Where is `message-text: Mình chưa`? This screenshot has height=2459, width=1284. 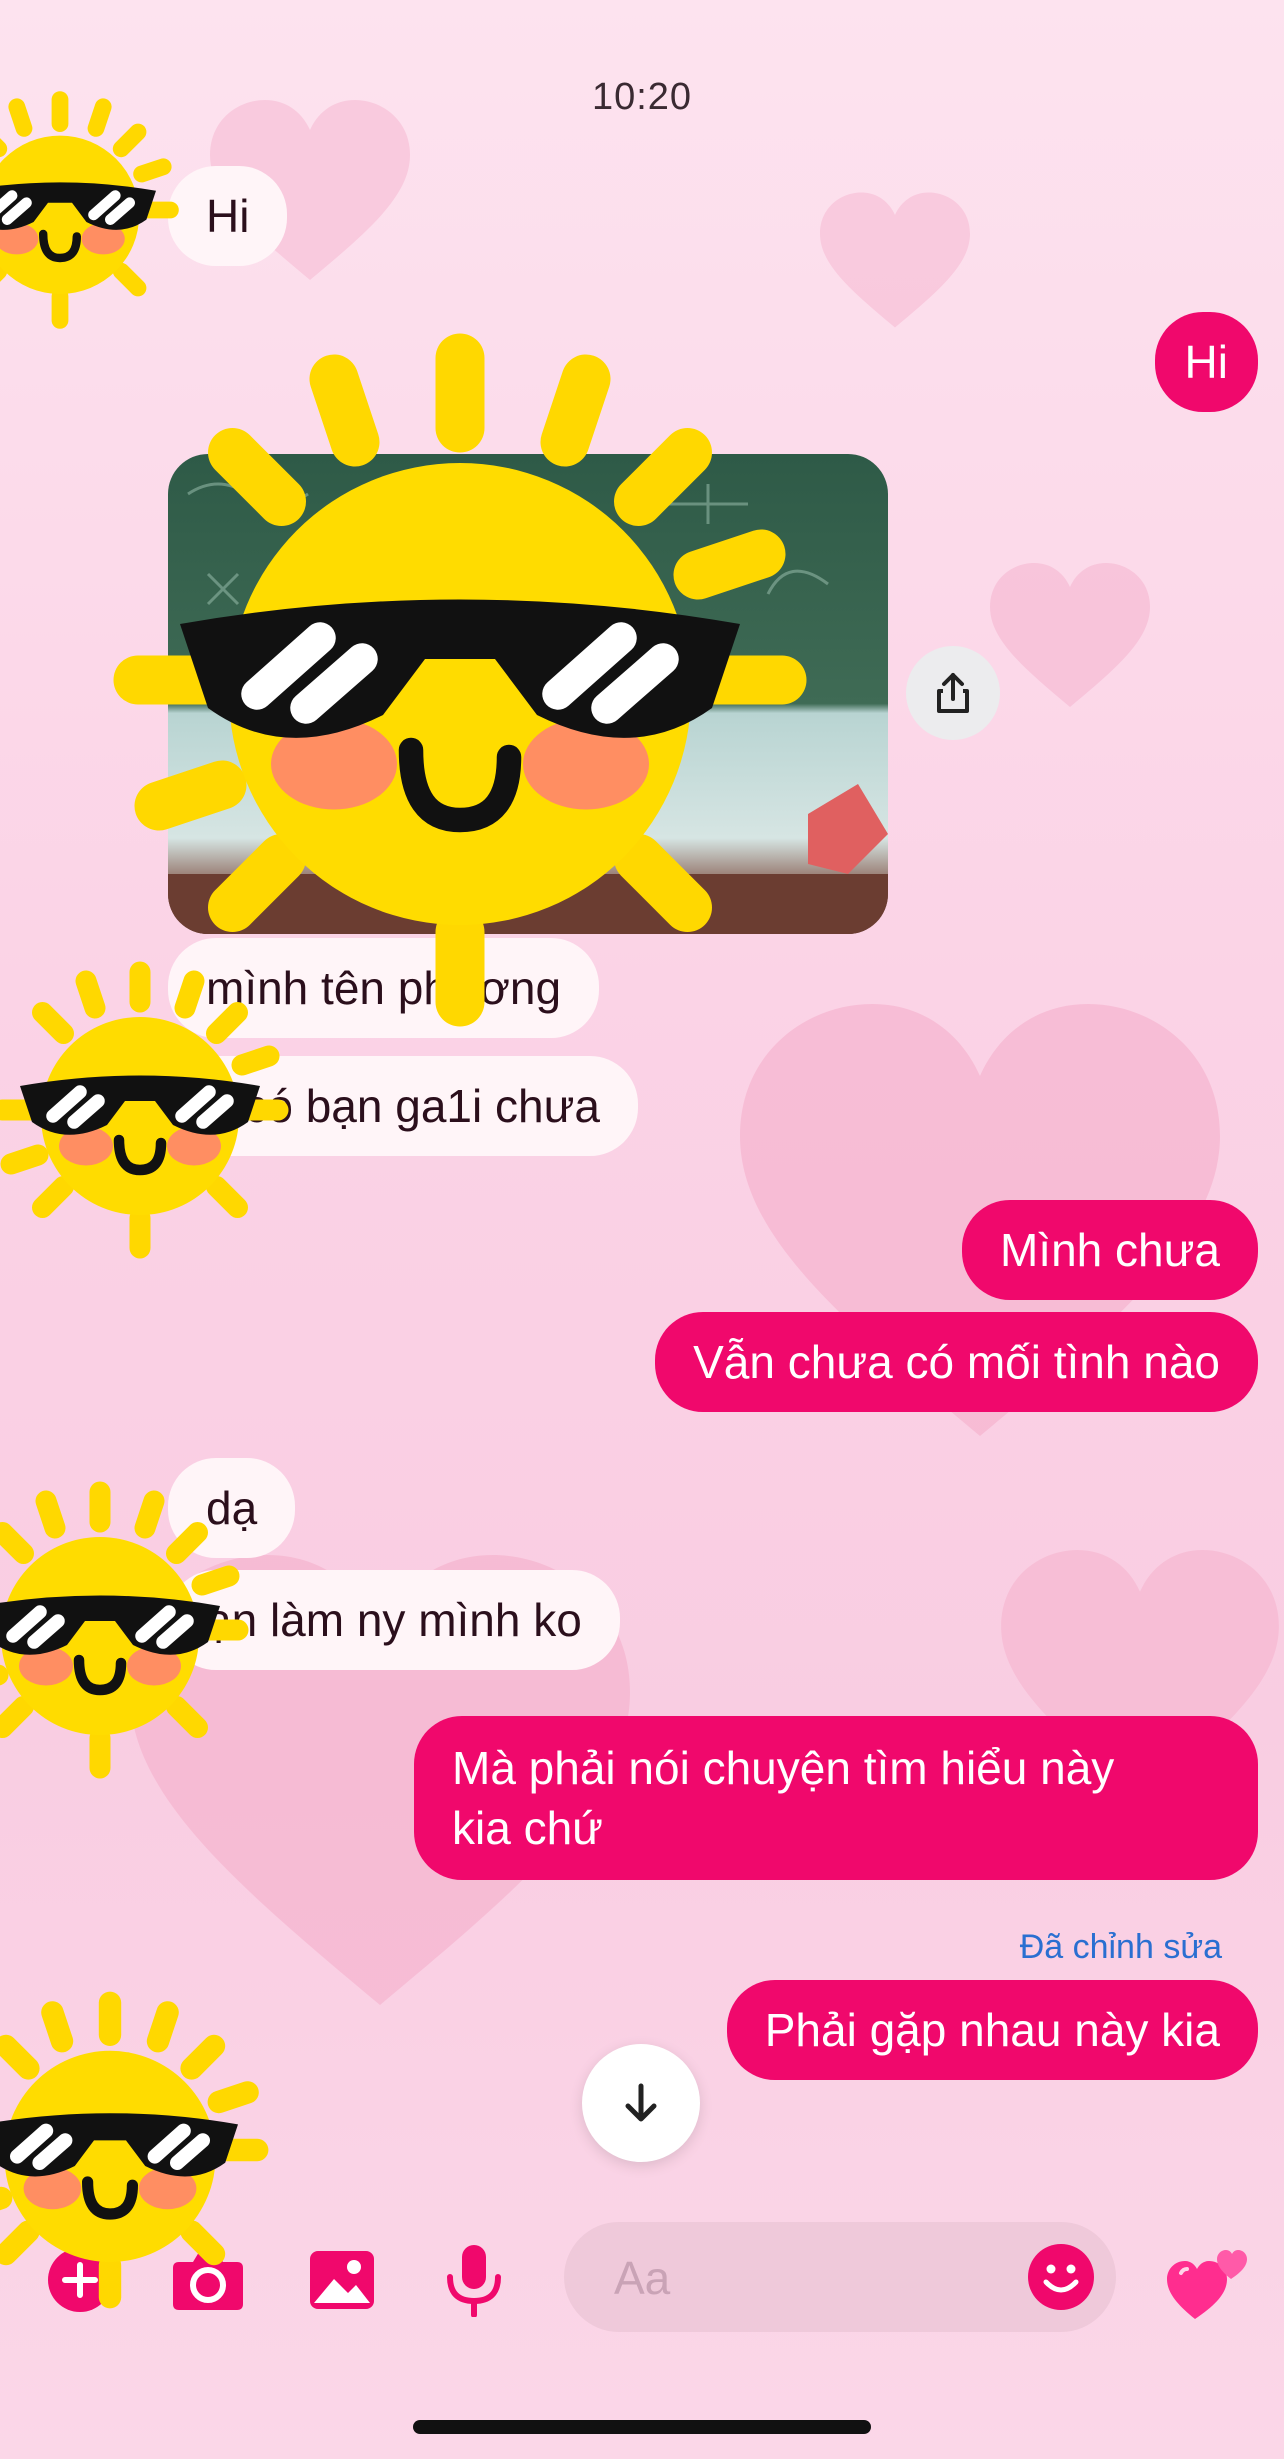
message-text: Mình chưa is located at coordinates (1109, 1250).